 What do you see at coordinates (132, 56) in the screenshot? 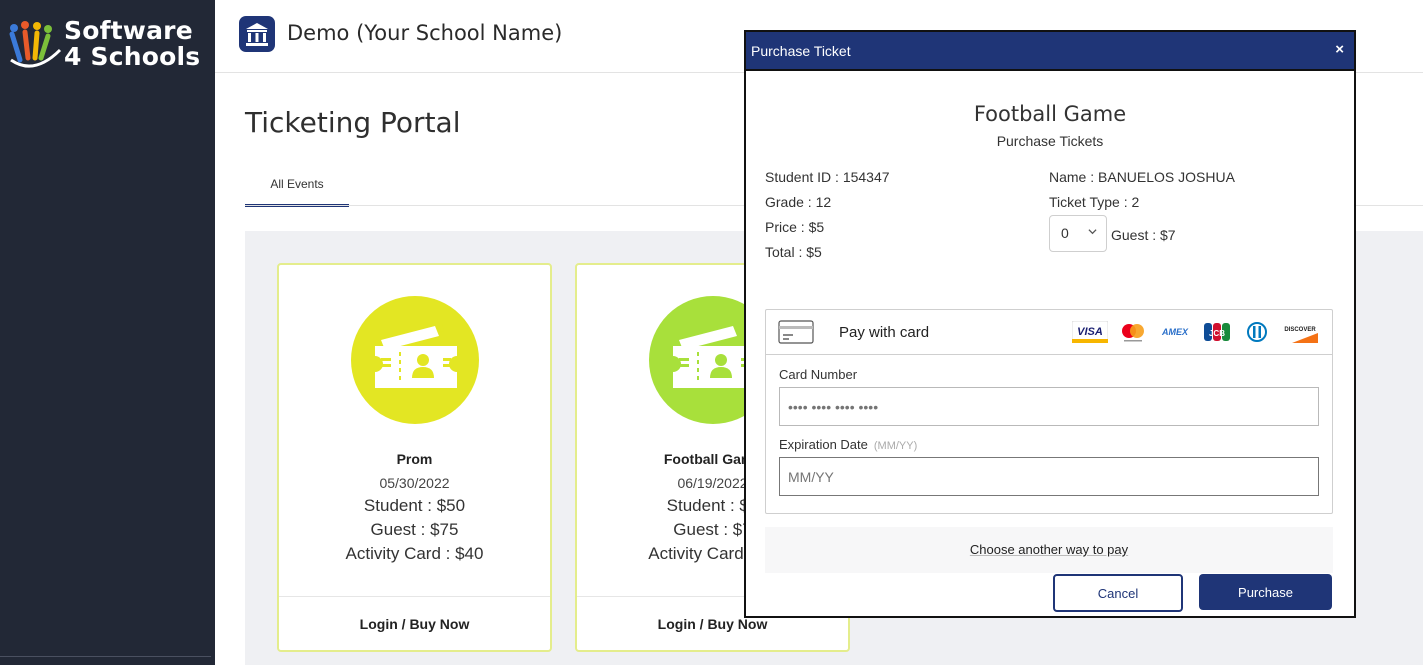
I see `logo-line2: 4 Schools` at bounding box center [132, 56].